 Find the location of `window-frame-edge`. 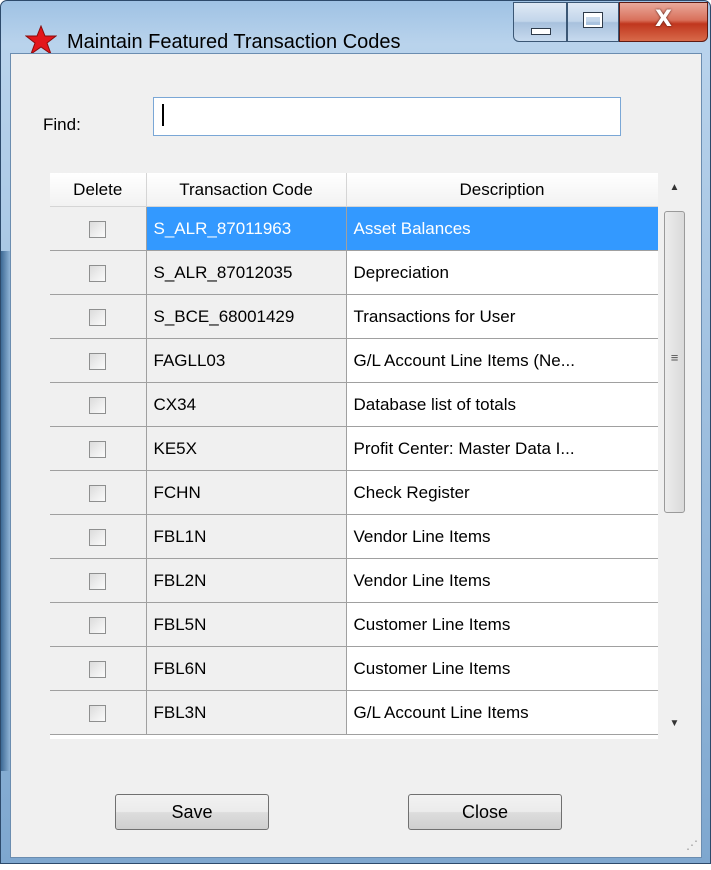

window-frame-edge is located at coordinates (5, 511).